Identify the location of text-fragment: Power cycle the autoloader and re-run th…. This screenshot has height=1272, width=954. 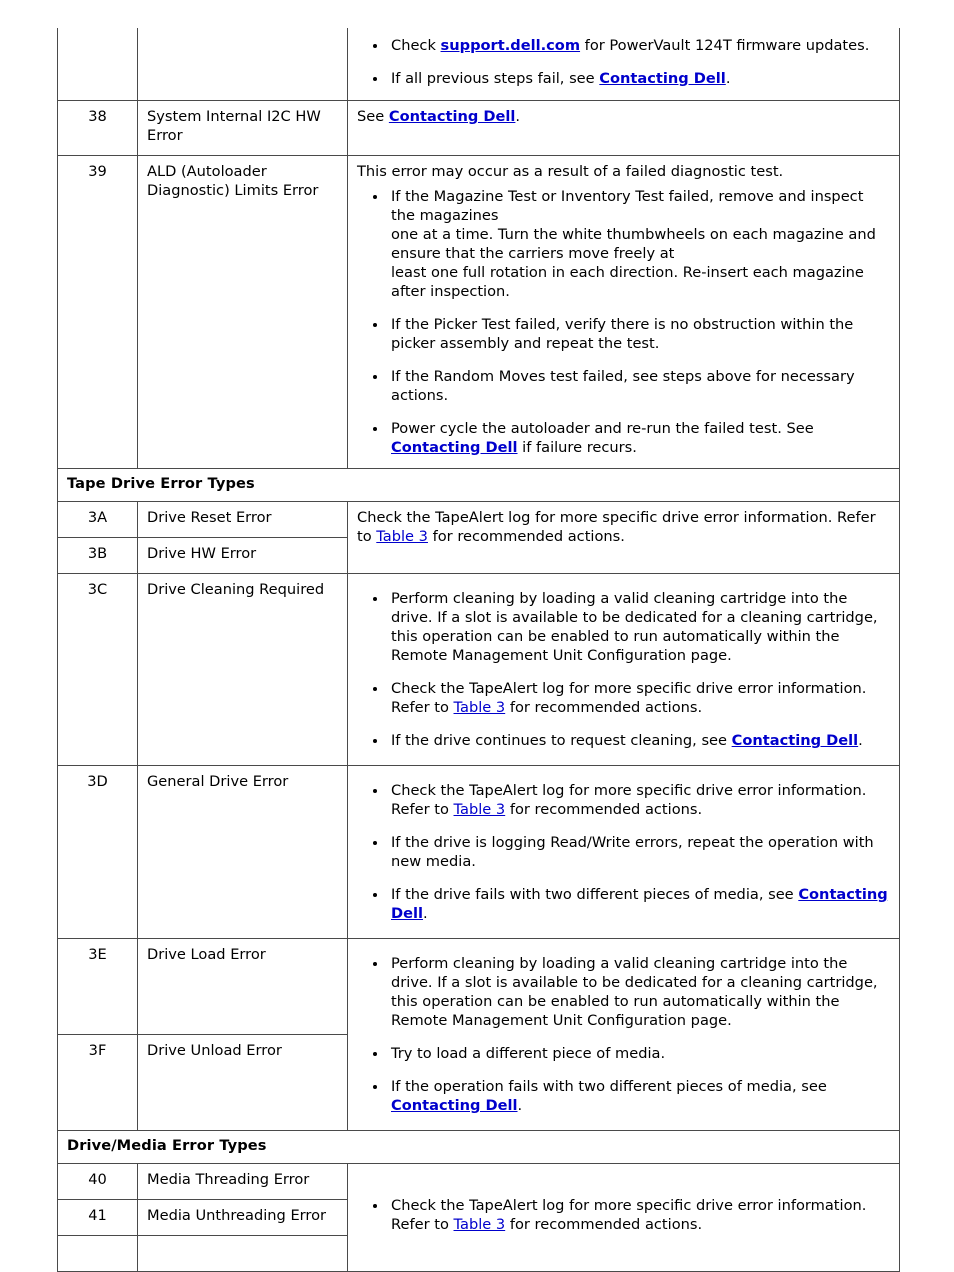
(602, 428).